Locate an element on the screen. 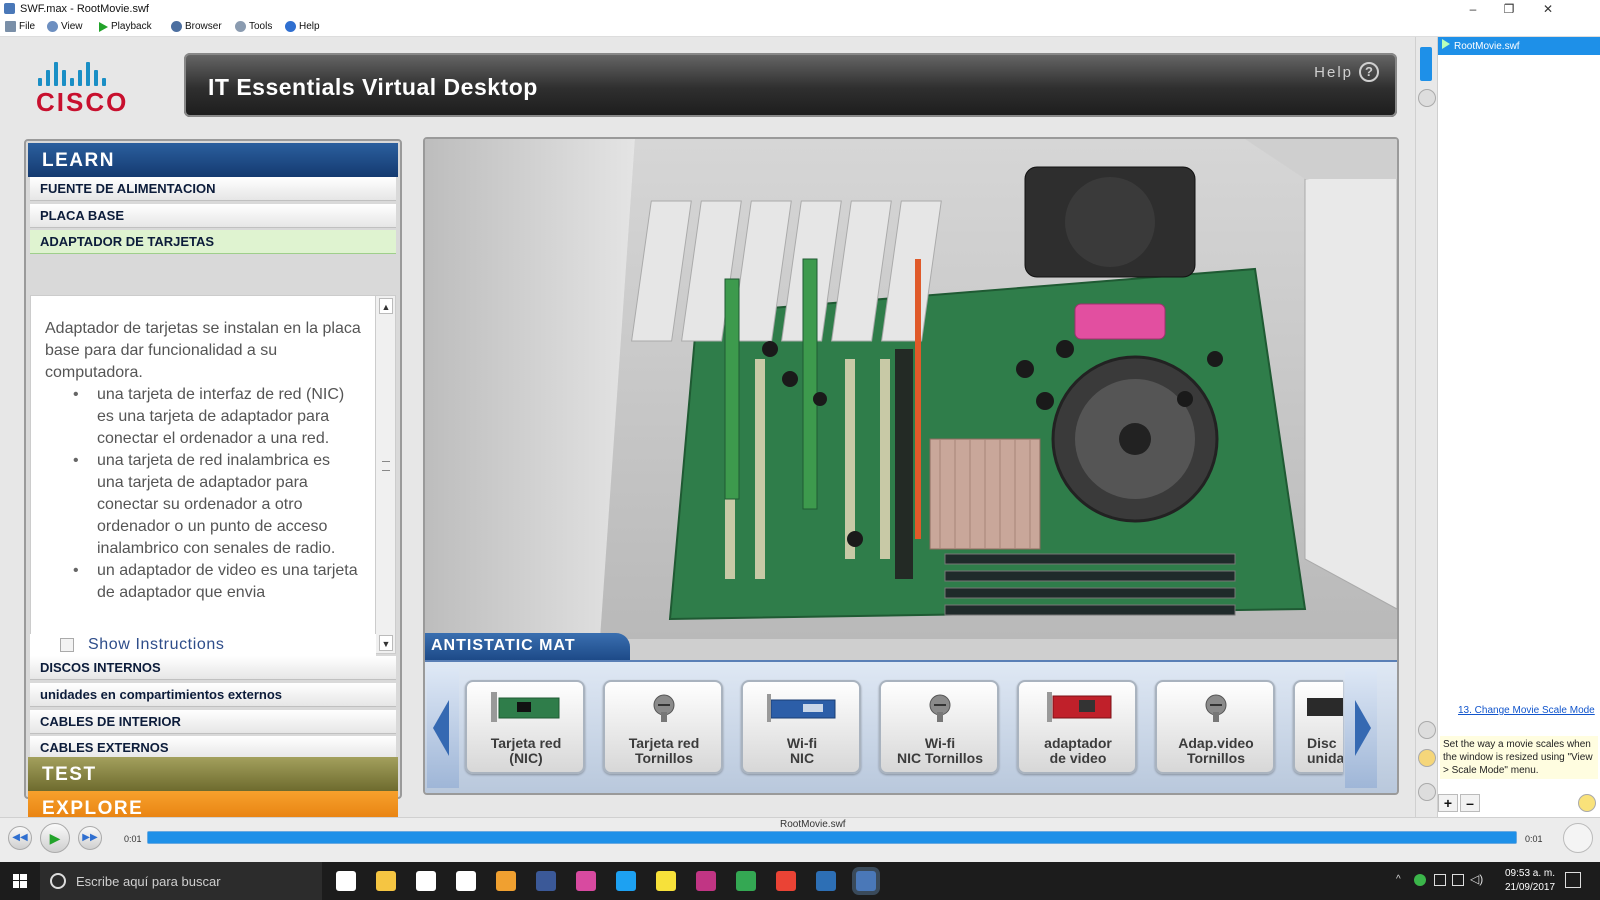 The height and width of the screenshot is (900, 1600). twitter-icon is located at coordinates (626, 881).